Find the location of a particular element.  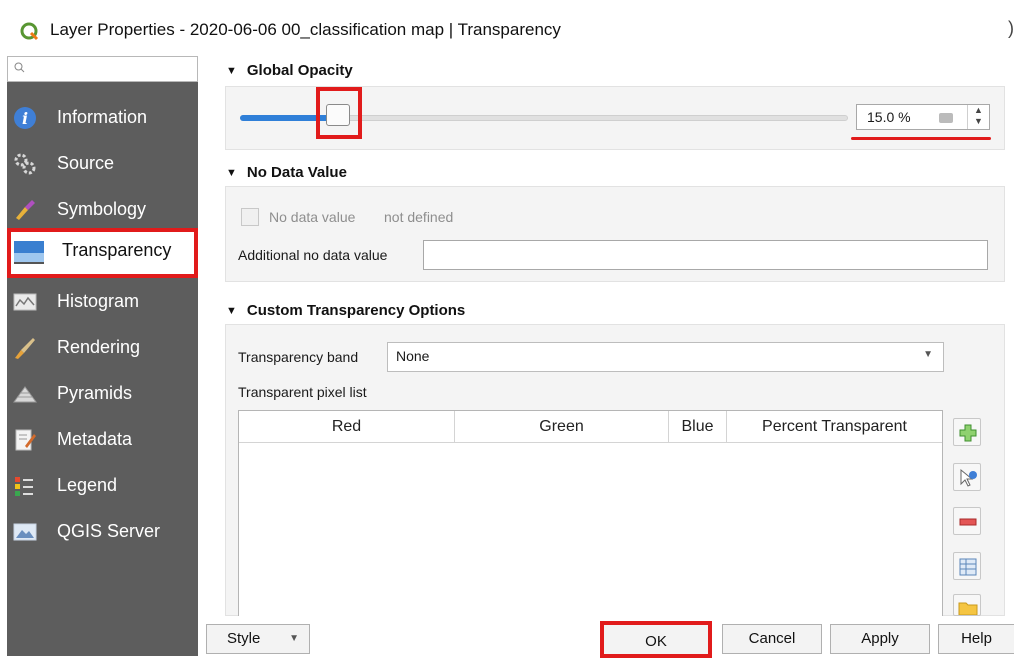

sidebar-item-label: Source is located at coordinates (86, 163).